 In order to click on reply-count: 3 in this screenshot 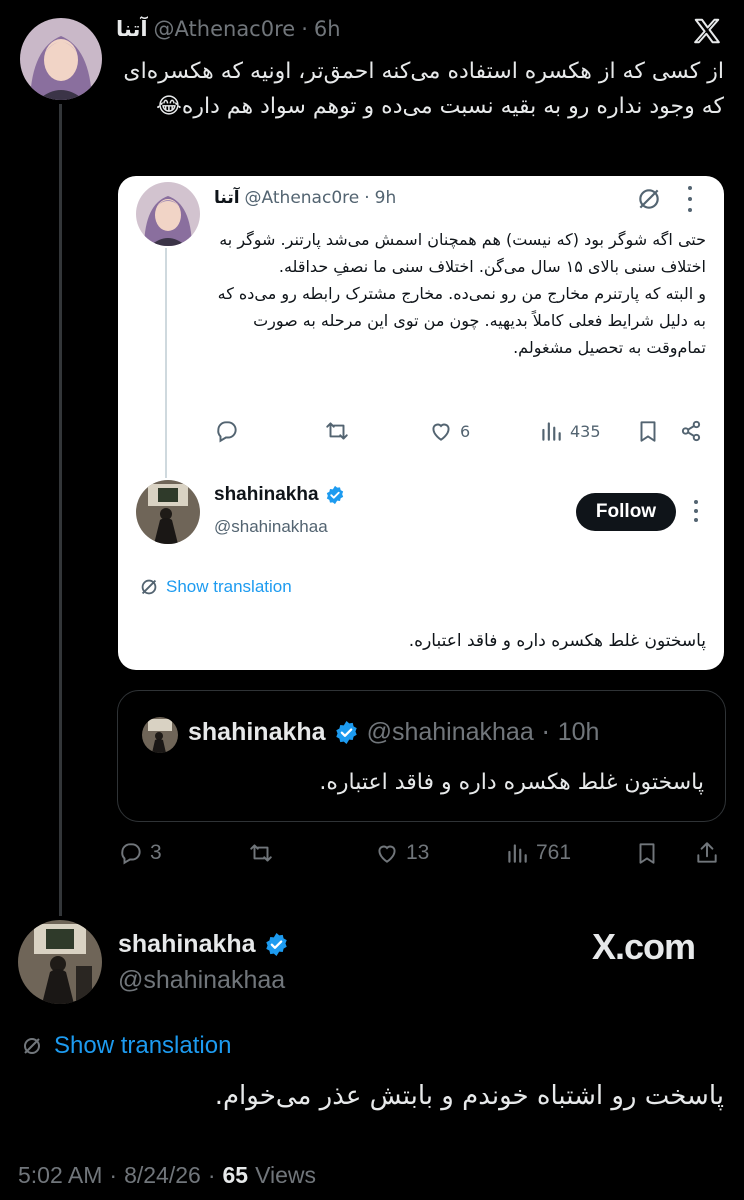, I will do `click(156, 852)`.